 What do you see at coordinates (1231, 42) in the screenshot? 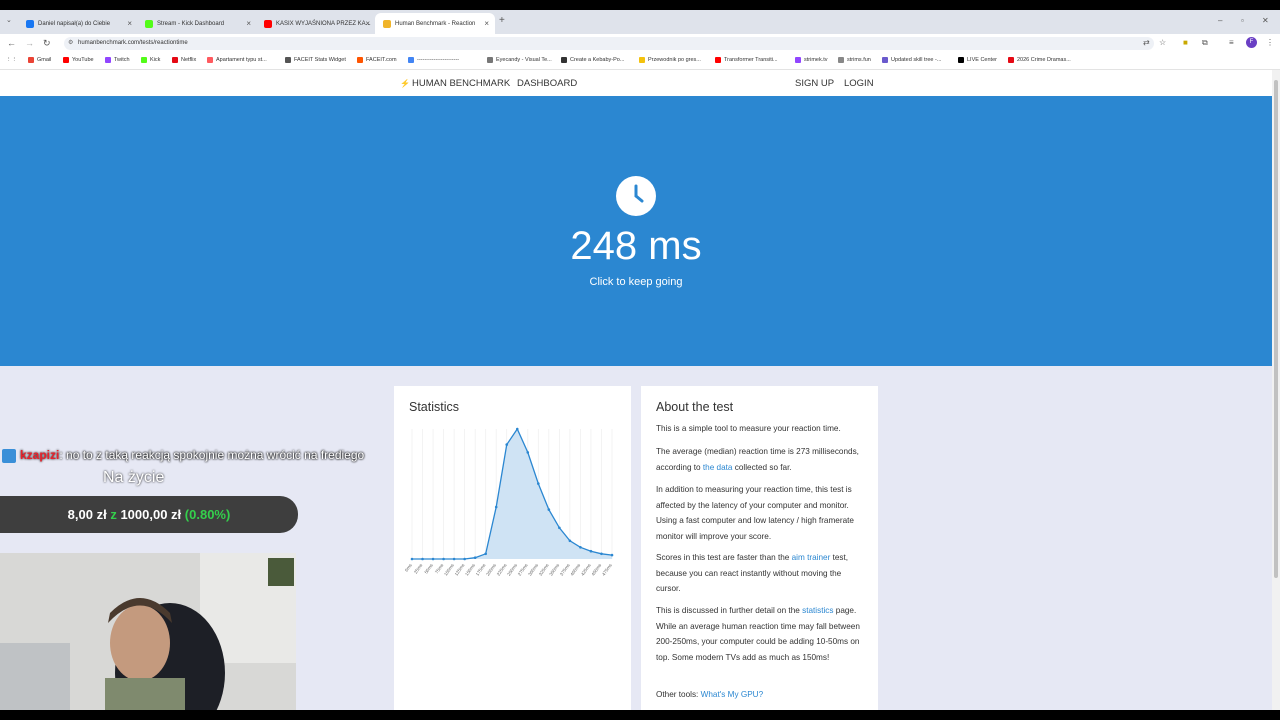
I see `media-icon: ≡` at bounding box center [1231, 42].